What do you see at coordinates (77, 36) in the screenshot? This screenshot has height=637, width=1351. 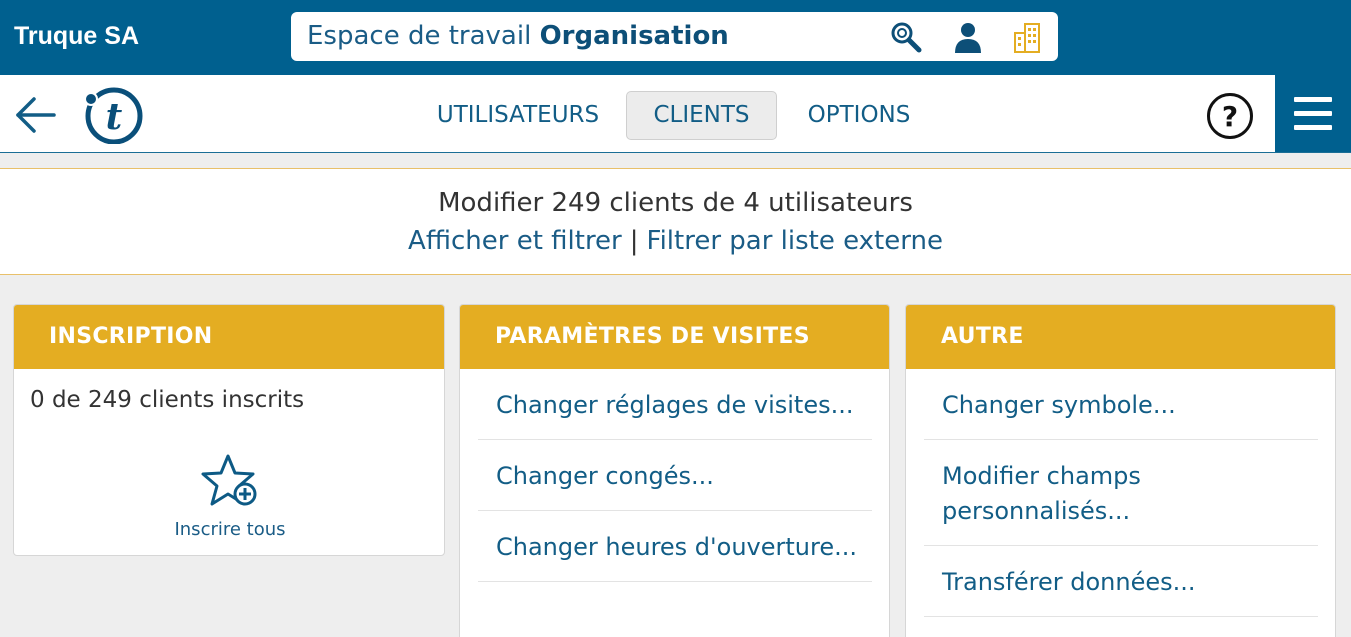 I see `company-name: Truque SA` at bounding box center [77, 36].